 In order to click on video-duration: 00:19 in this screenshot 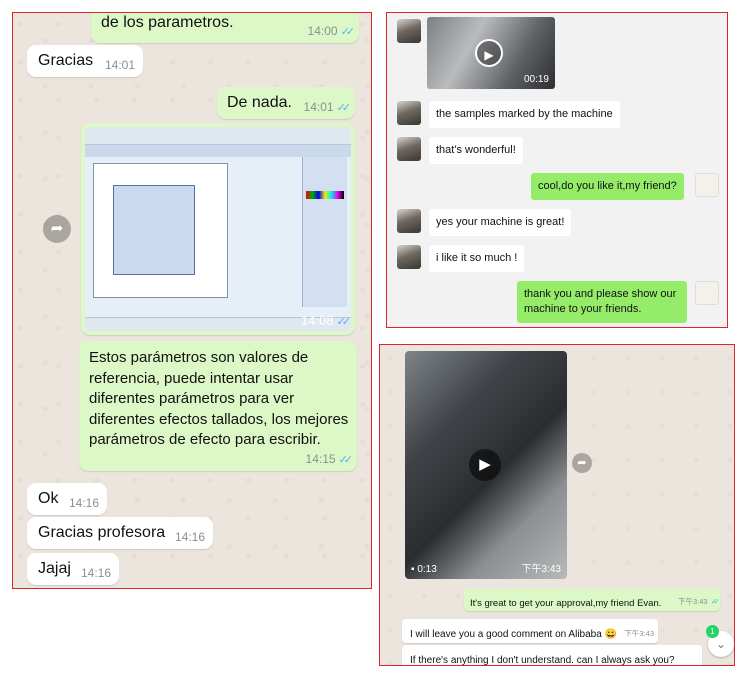, I will do `click(536, 79)`.